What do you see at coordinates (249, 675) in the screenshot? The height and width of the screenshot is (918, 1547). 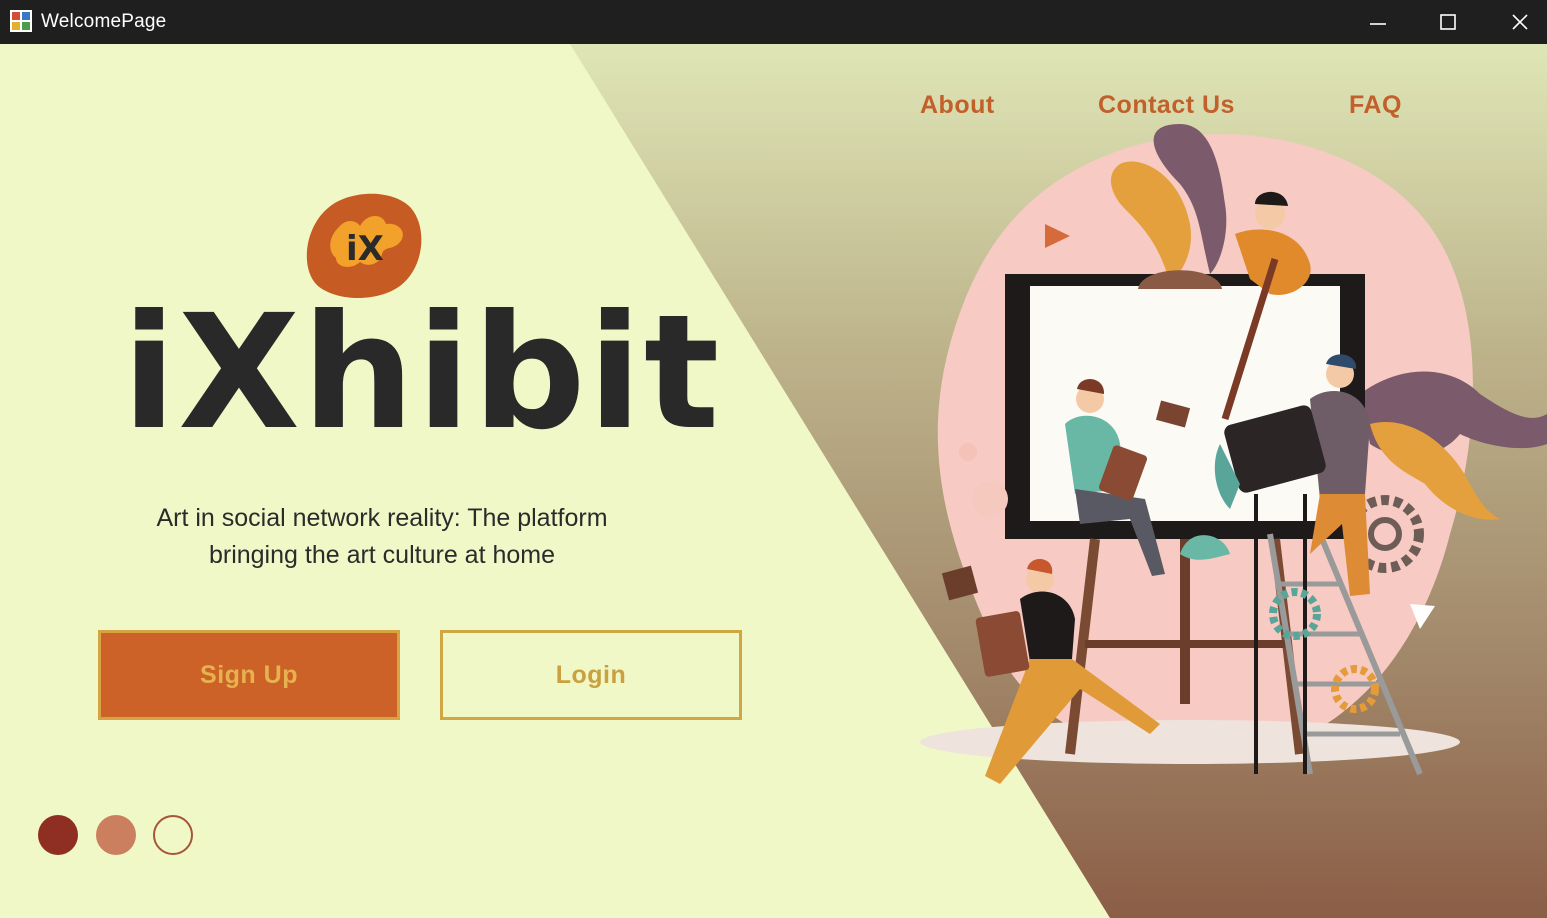 I see `signup-button: Sign Up` at bounding box center [249, 675].